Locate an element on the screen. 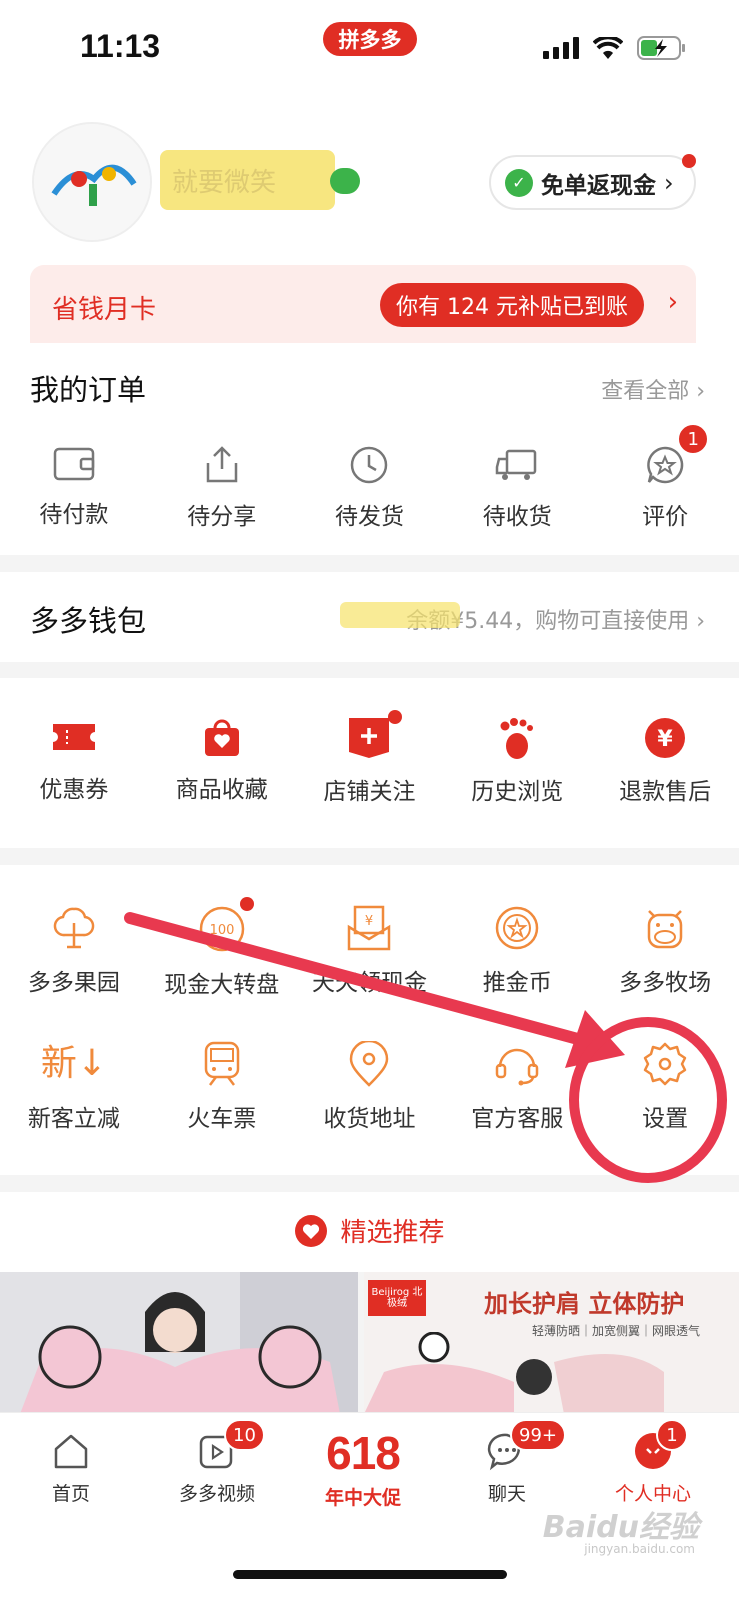  recommend-header: 精选推荐 is located at coordinates (369, 1232).